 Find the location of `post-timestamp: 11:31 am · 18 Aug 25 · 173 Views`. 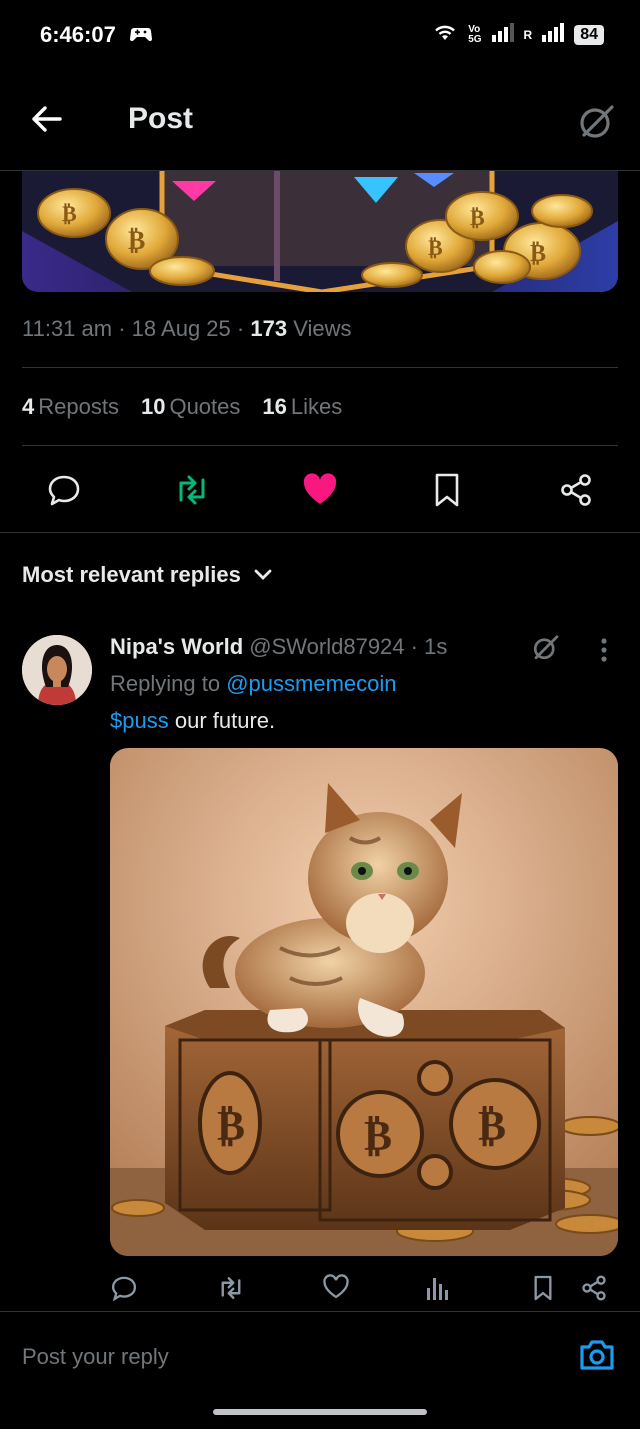

post-timestamp: 11:31 am · 18 Aug 25 · 173 Views is located at coordinates (187, 328).